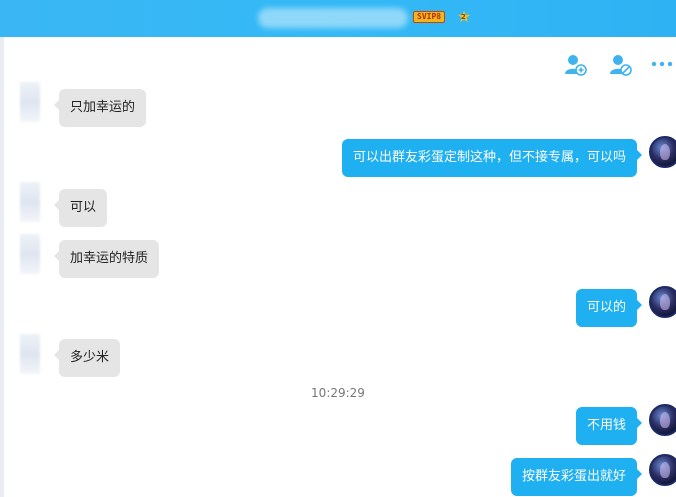  Describe the element at coordinates (609, 308) in the screenshot. I see `outgoing-message: 可以的` at that location.